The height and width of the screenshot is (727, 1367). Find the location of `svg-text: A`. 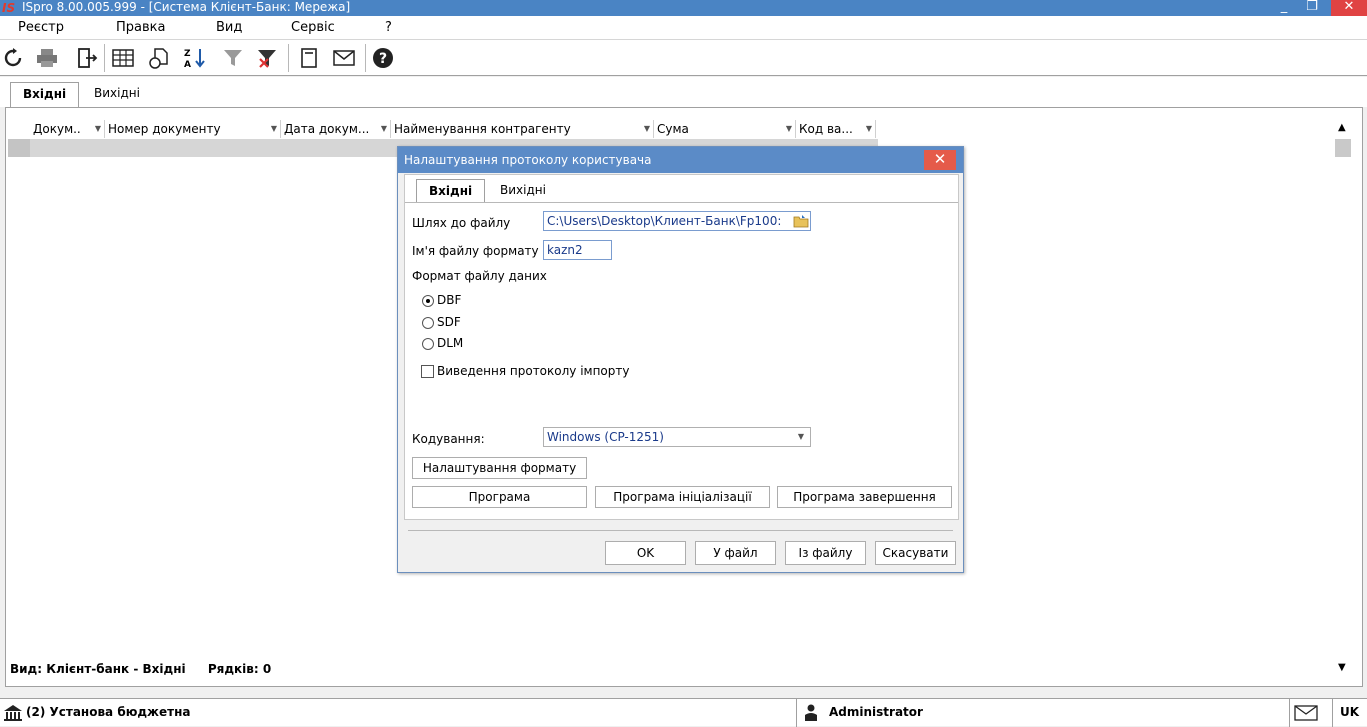

svg-text: A is located at coordinates (187, 64).